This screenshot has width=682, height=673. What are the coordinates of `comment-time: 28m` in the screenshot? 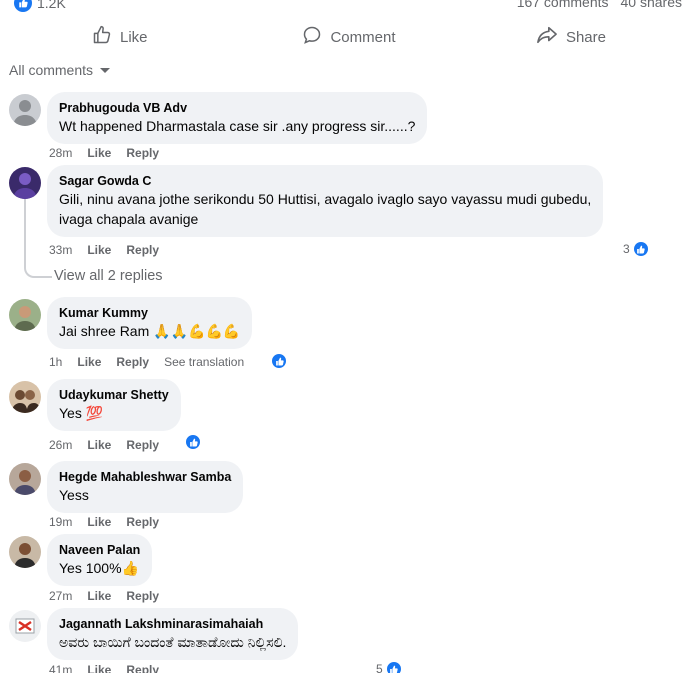 It's located at (60, 153).